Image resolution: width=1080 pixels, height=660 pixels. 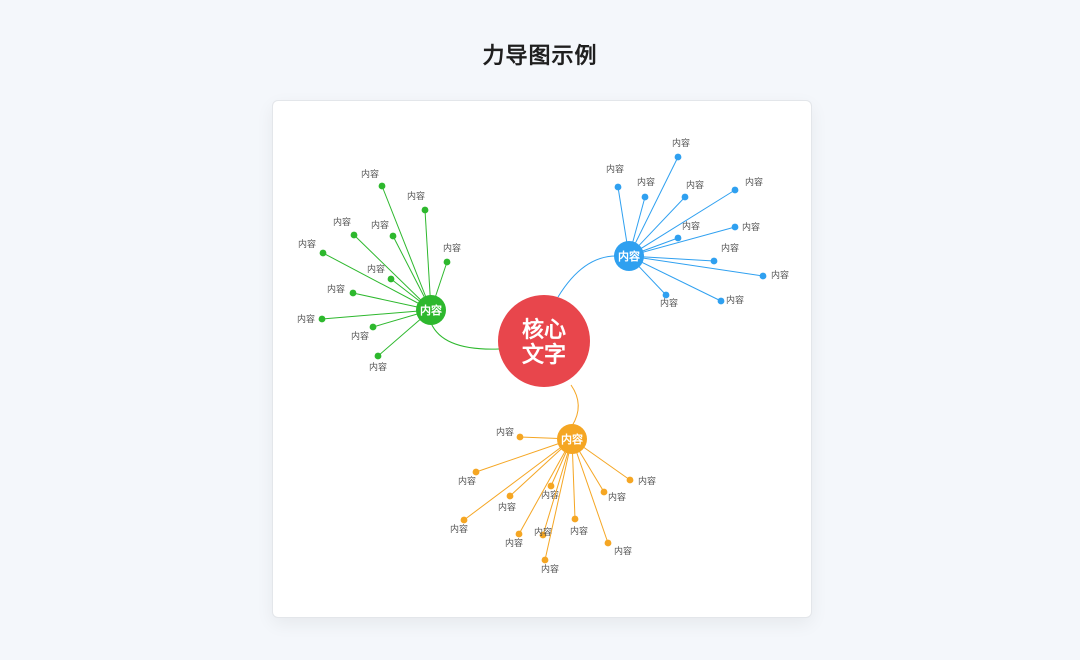 I want to click on green-branch: 内容内容内容 内容内容内容内容内容内容内容内容内容, so click(x=379, y=270).